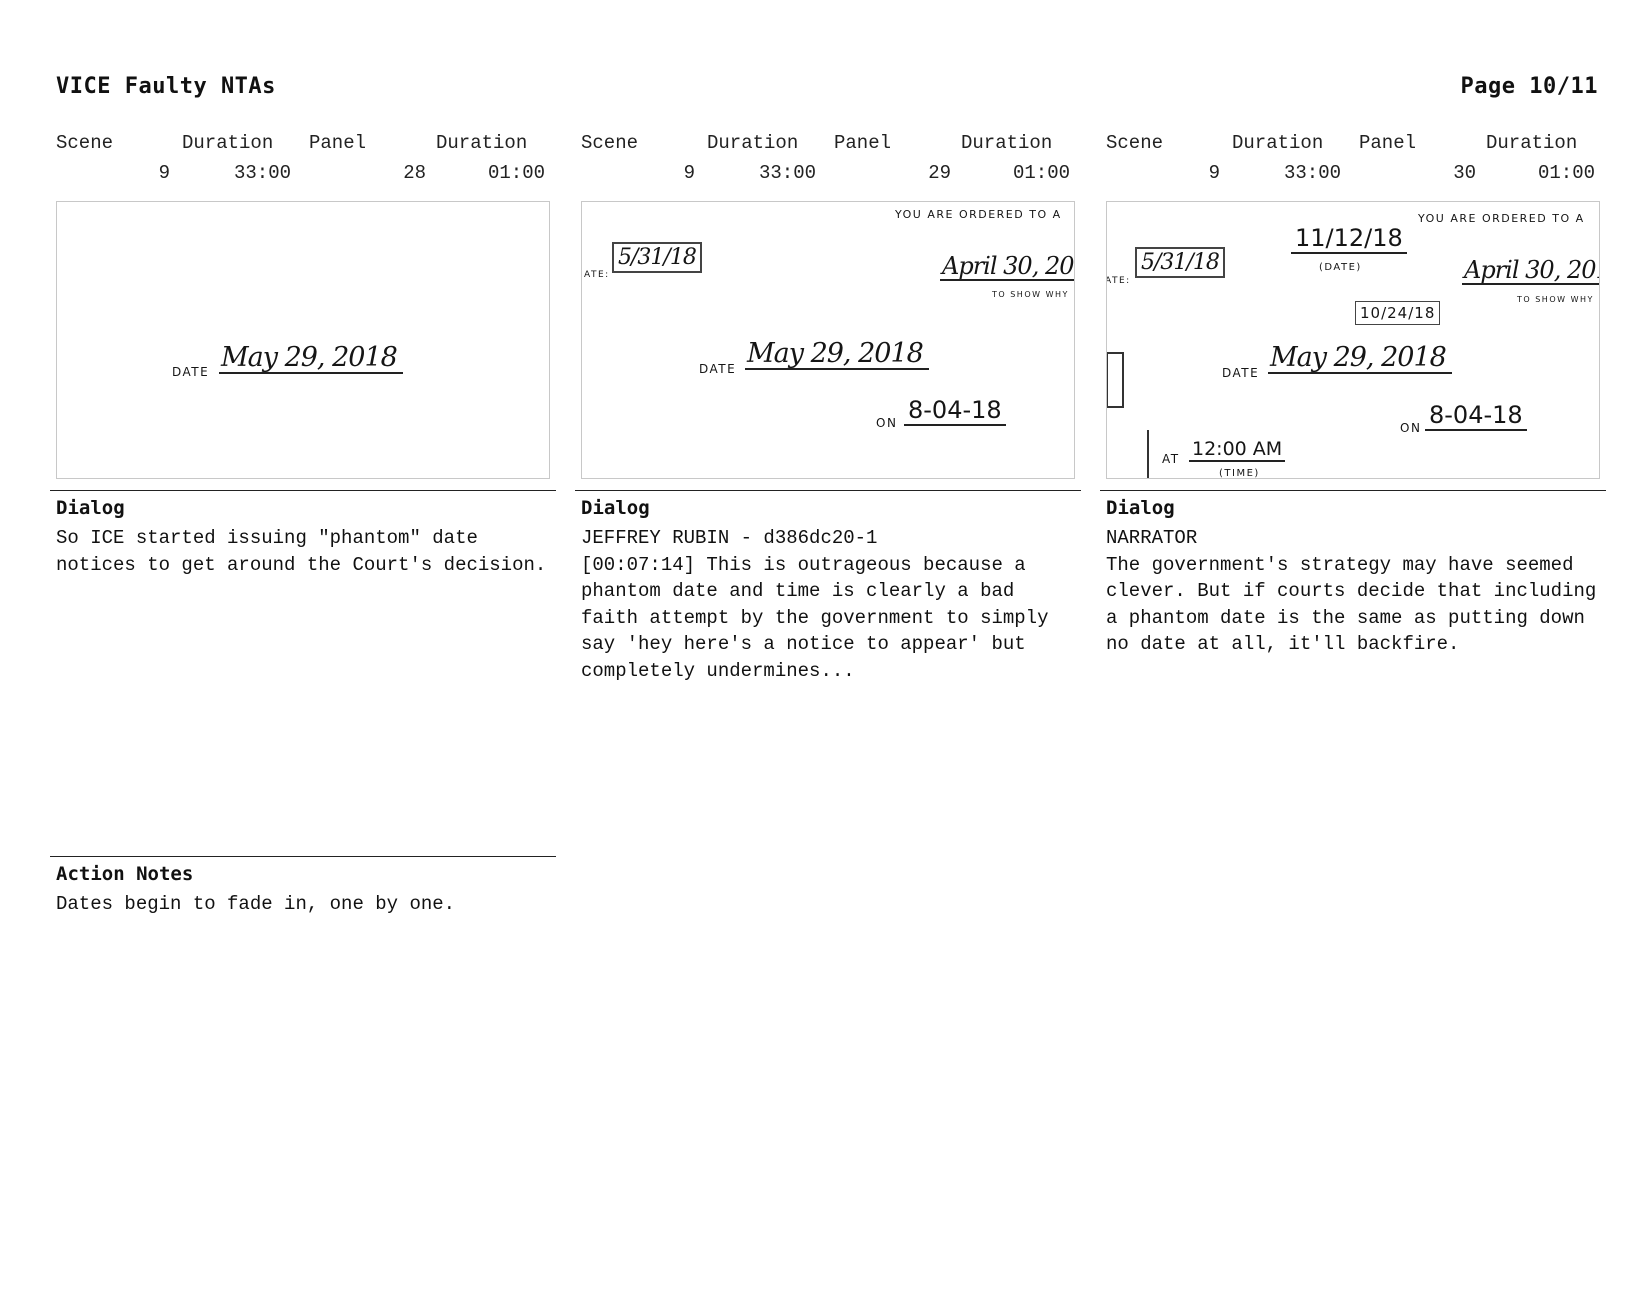 This screenshot has height=1293, width=1648. Describe the element at coordinates (1237, 450) in the screenshot. I see `time-value: 12:00 AM` at that location.